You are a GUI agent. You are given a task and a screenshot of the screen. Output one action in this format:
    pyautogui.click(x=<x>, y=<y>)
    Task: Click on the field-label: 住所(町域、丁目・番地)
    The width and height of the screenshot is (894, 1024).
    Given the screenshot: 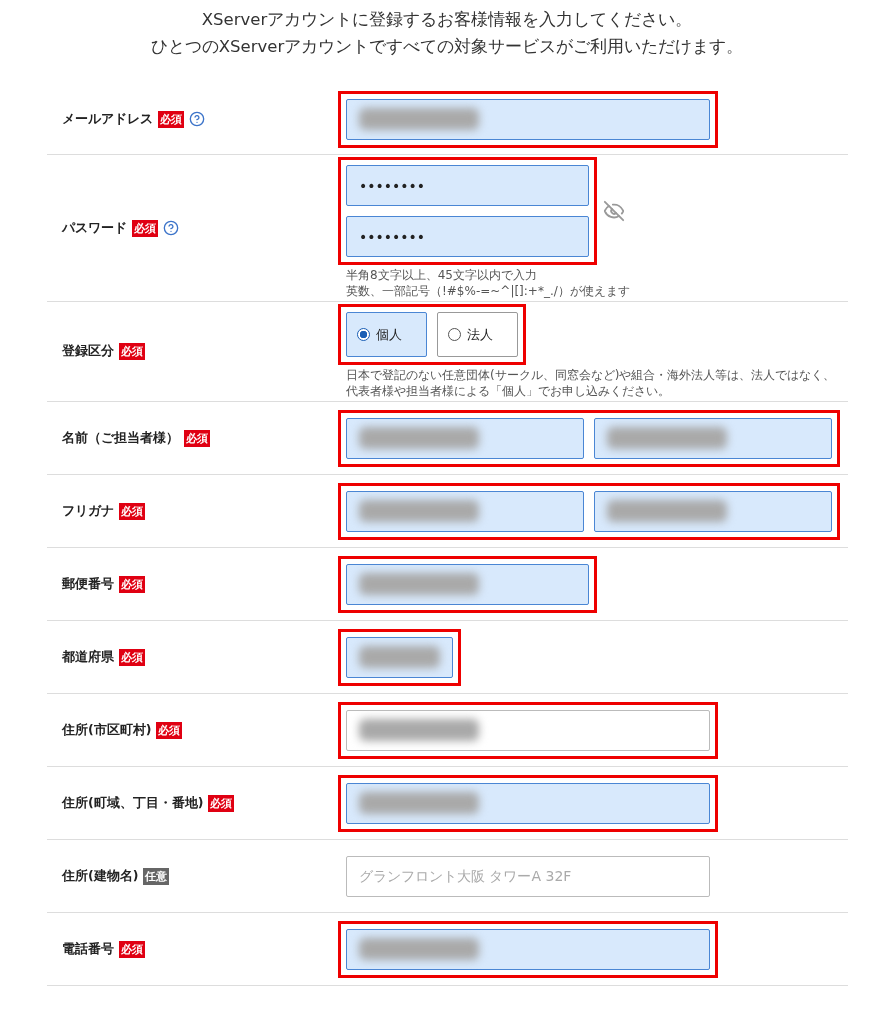 What is the action you would take?
    pyautogui.click(x=133, y=803)
    